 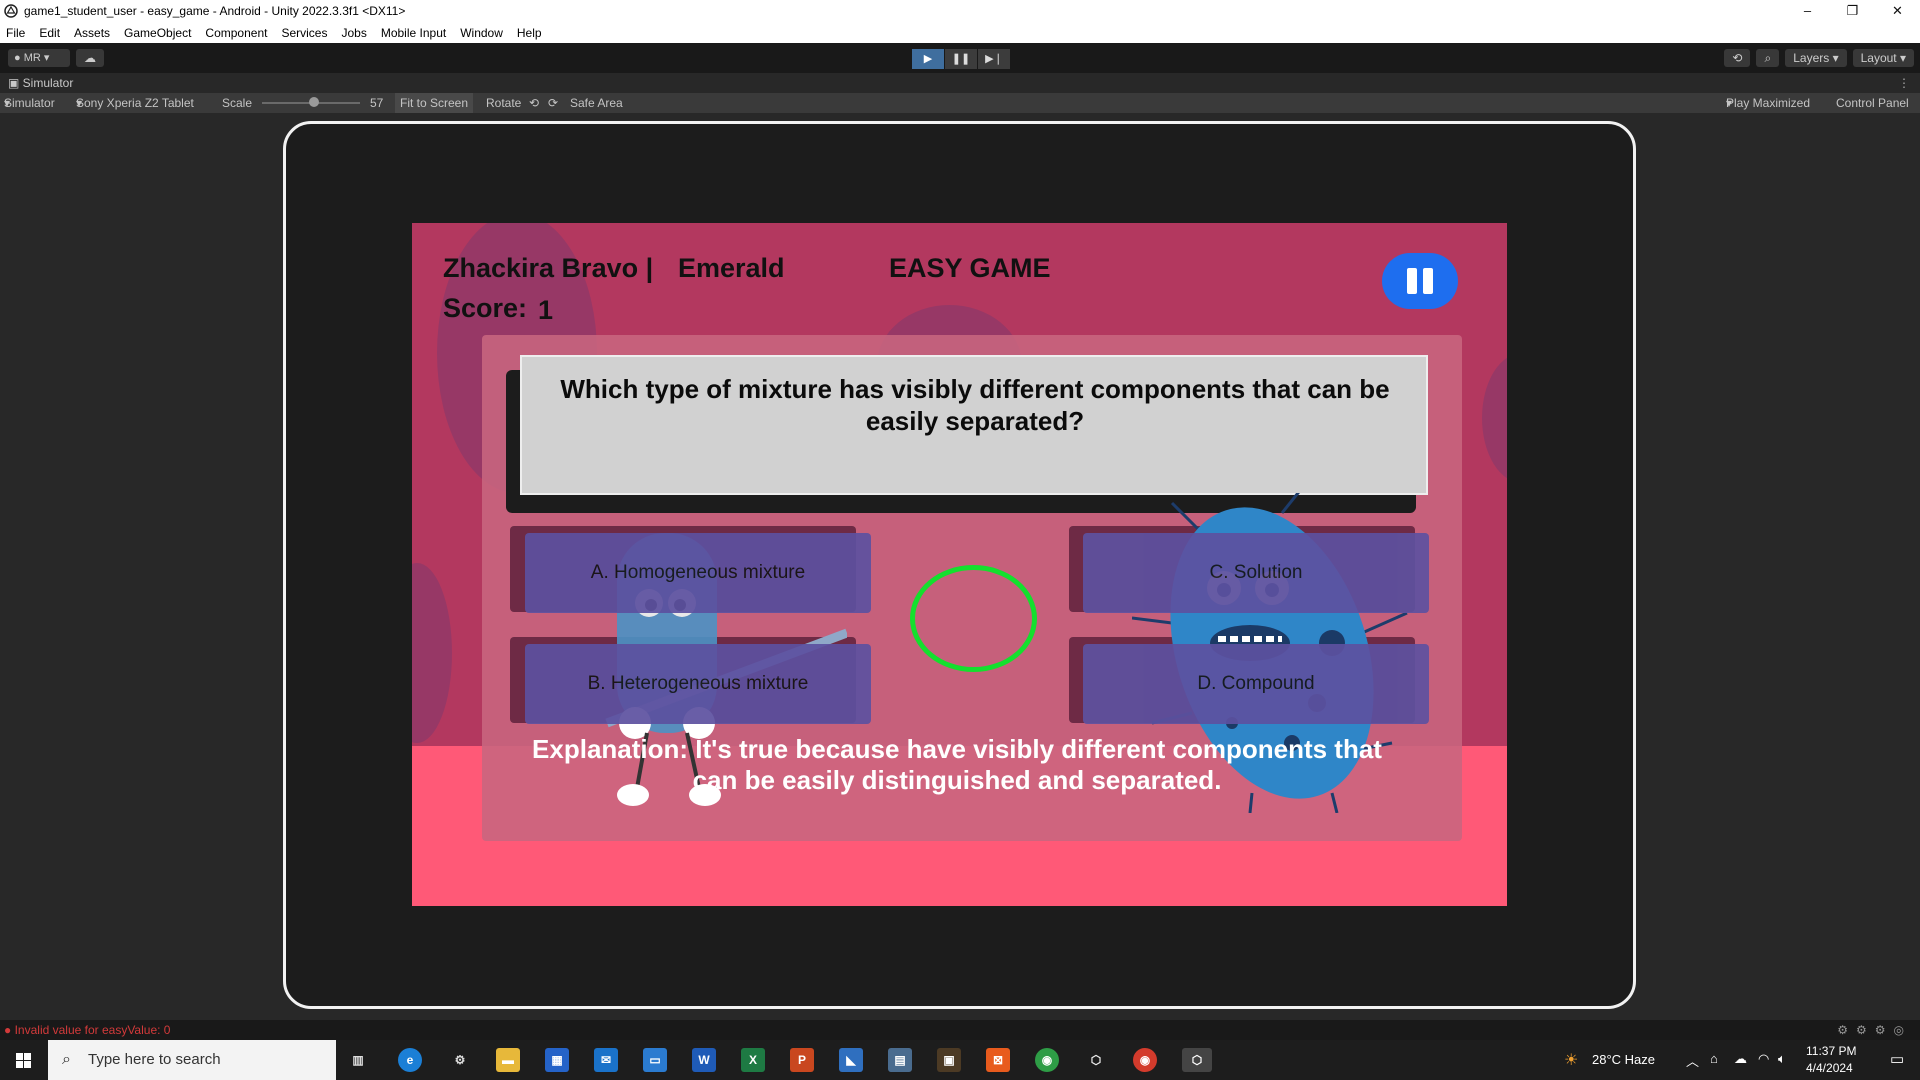 I want to click on menu-window: Window, so click(x=481, y=33).